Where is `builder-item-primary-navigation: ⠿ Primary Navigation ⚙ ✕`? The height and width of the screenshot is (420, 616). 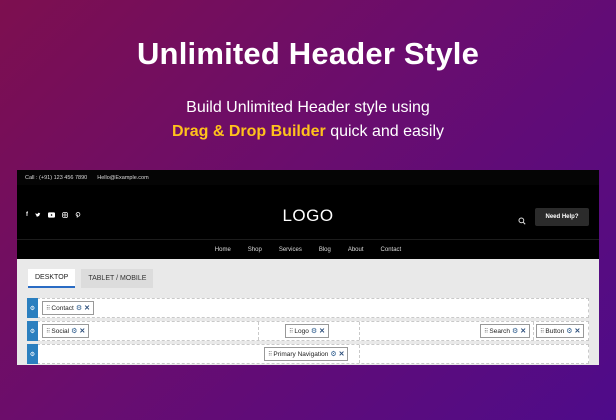 builder-item-primary-navigation: ⠿ Primary Navigation ⚙ ✕ is located at coordinates (306, 354).